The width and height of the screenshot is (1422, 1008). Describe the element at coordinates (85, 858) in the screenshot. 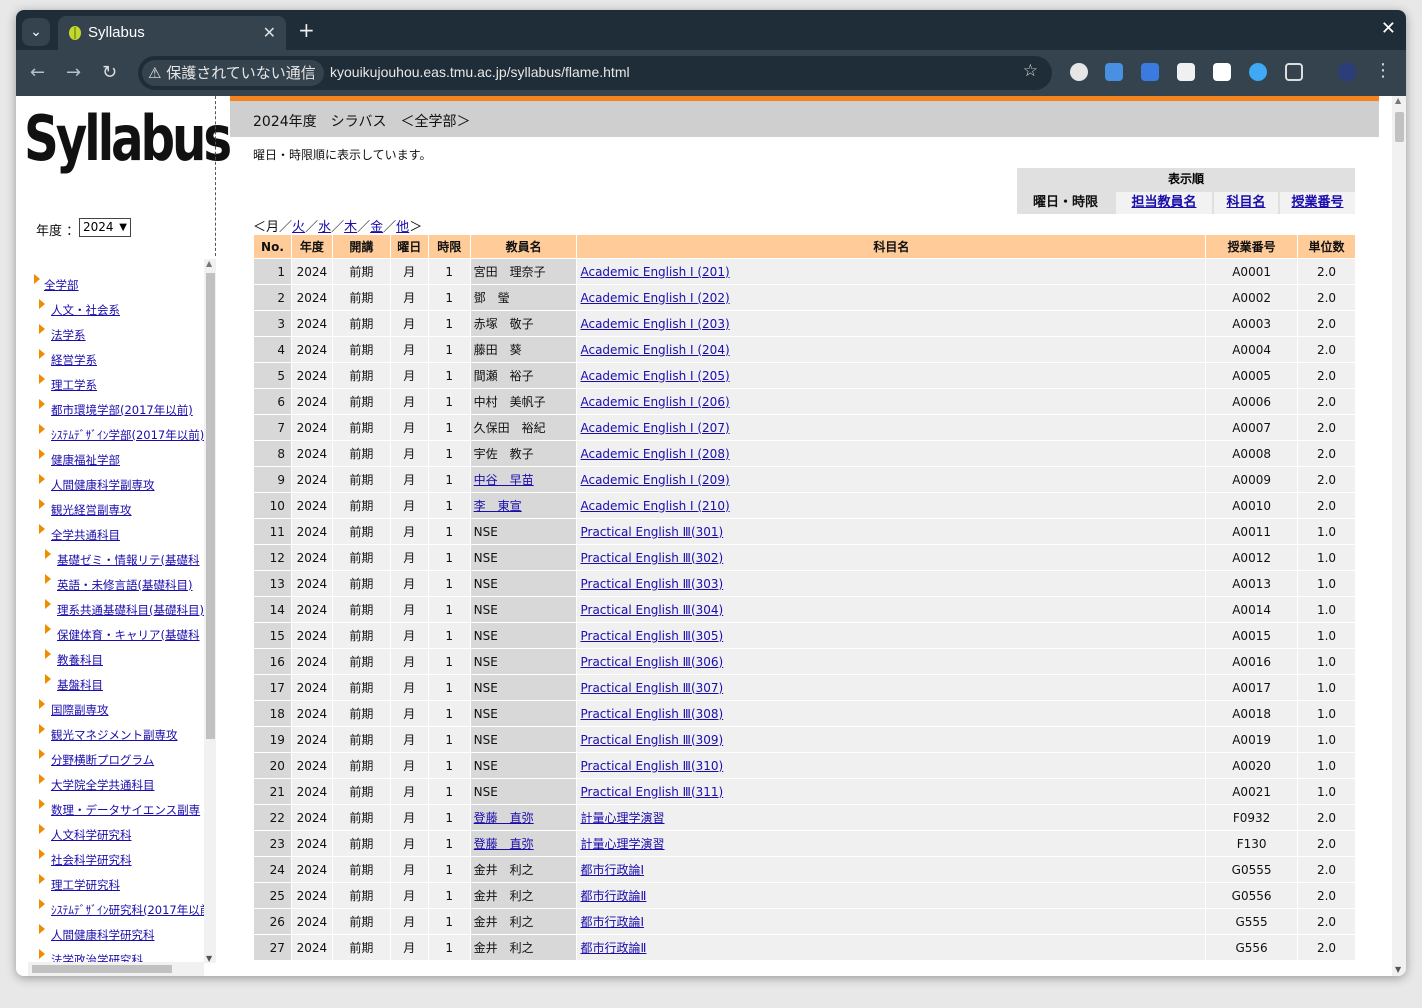

I see `tree-item: 社会科学研究科` at that location.